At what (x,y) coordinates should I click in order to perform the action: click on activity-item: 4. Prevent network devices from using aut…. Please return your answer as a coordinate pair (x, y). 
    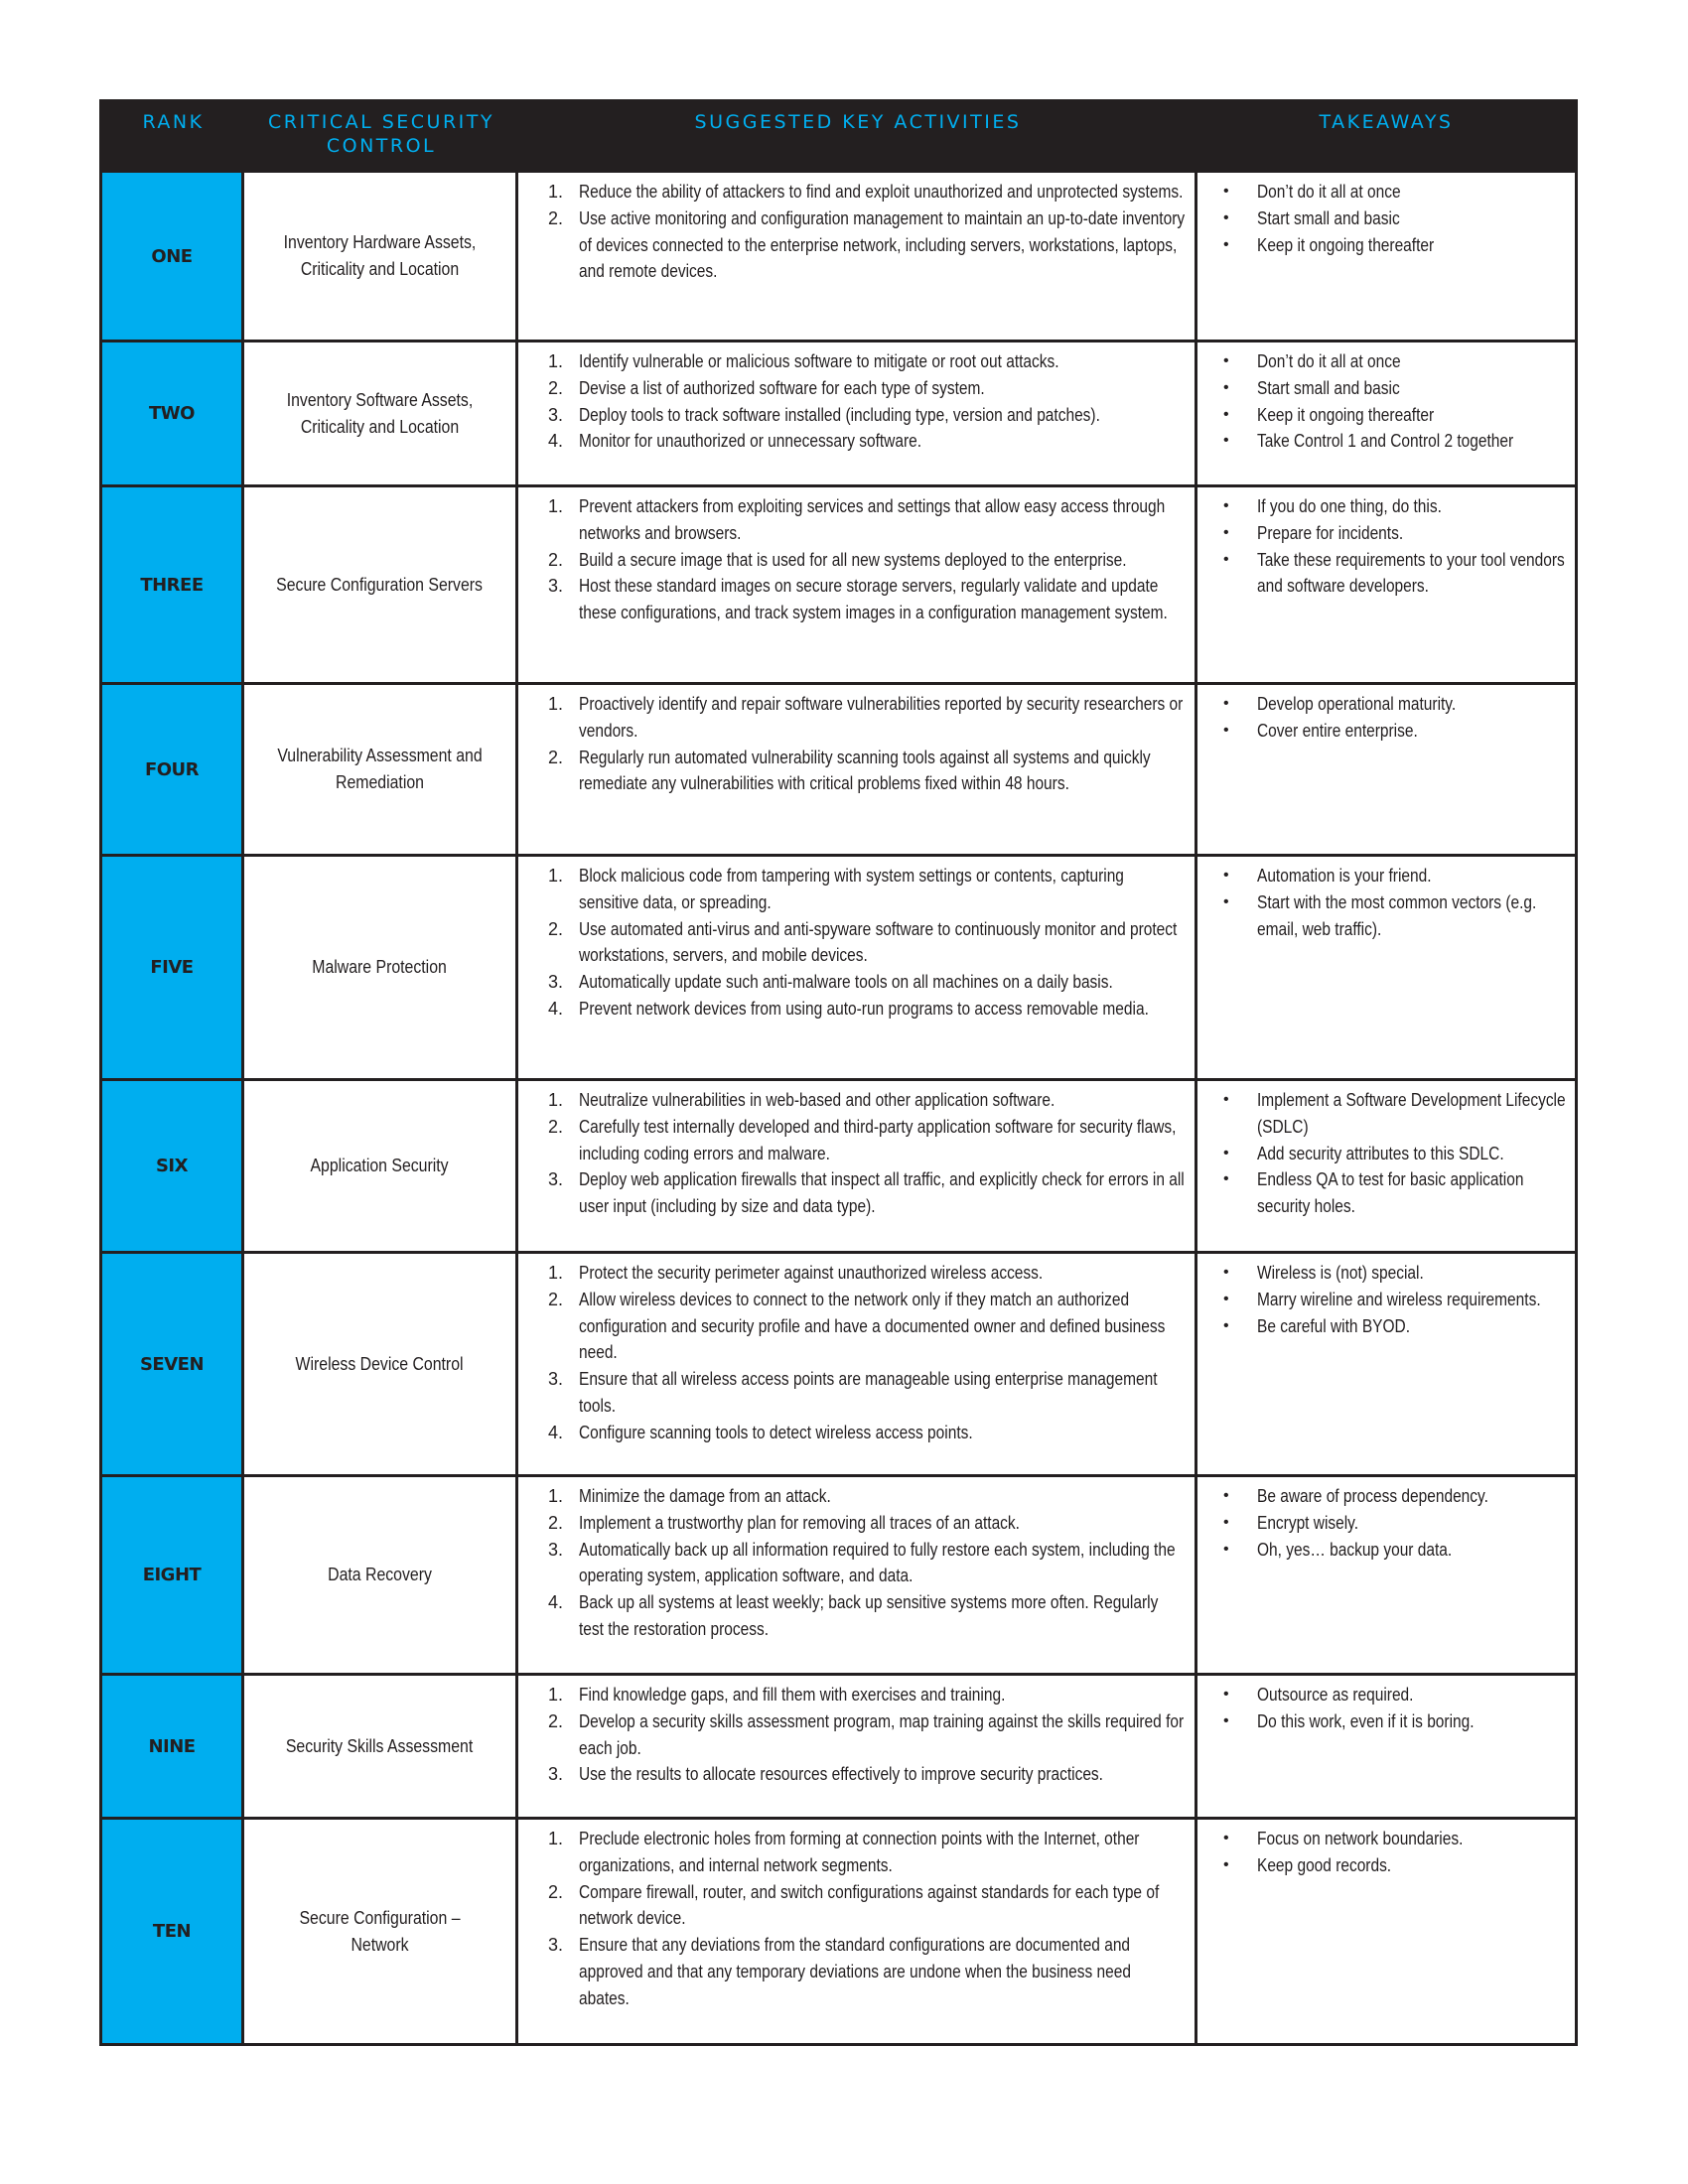
    Looking at the image, I should click on (867, 1009).